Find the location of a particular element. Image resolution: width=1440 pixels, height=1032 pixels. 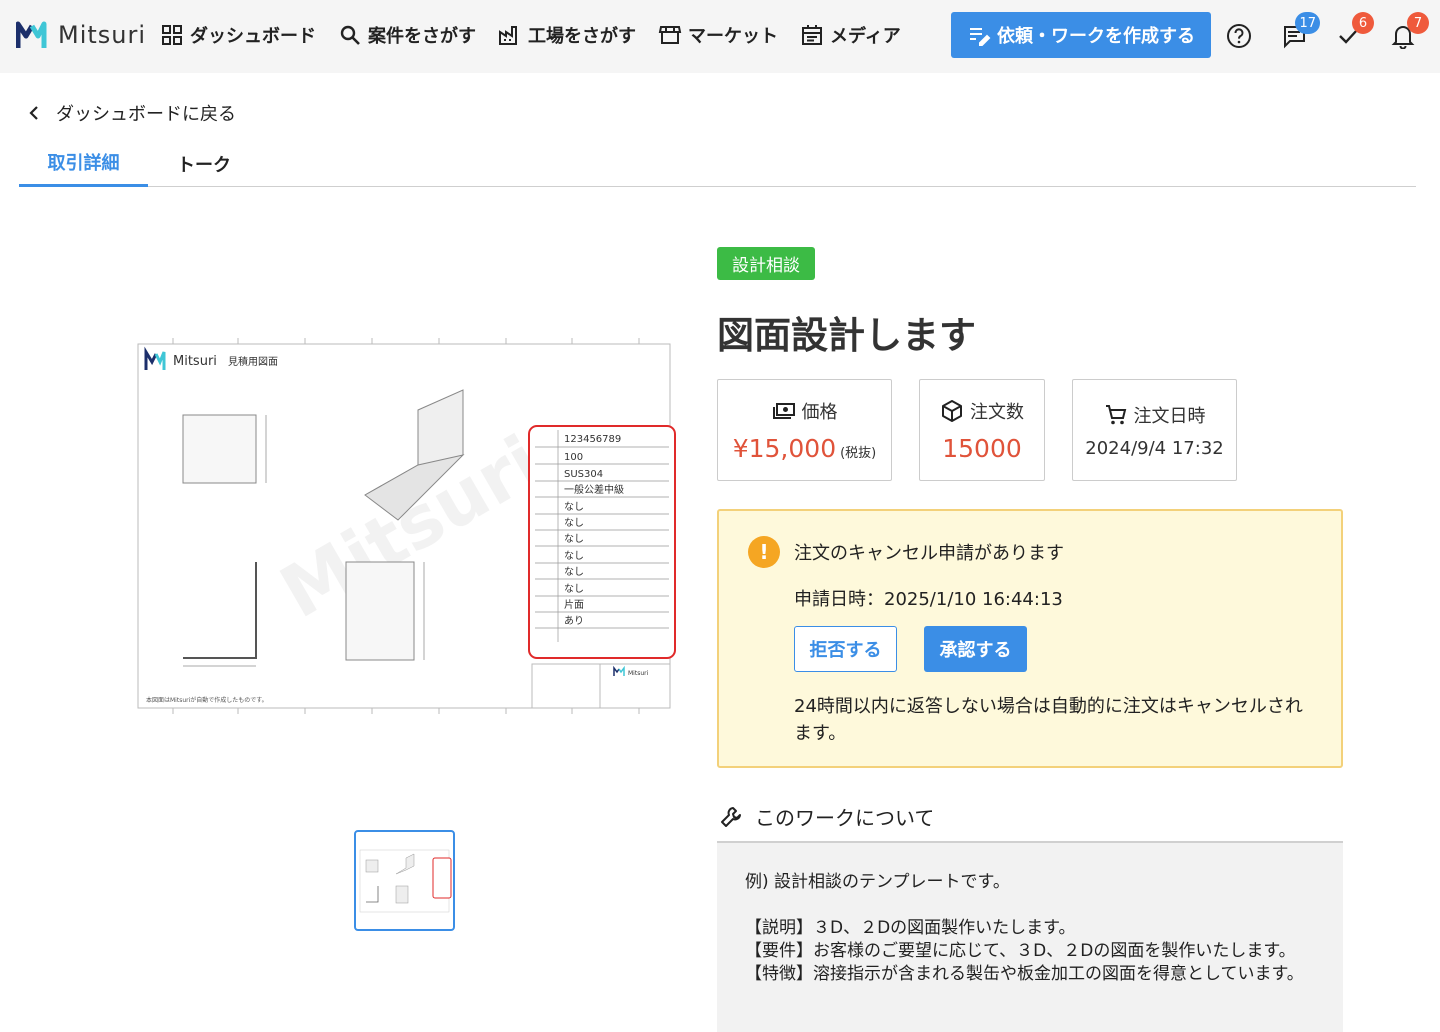

nav-find-factories-label: 工場をさがす is located at coordinates (582, 36).